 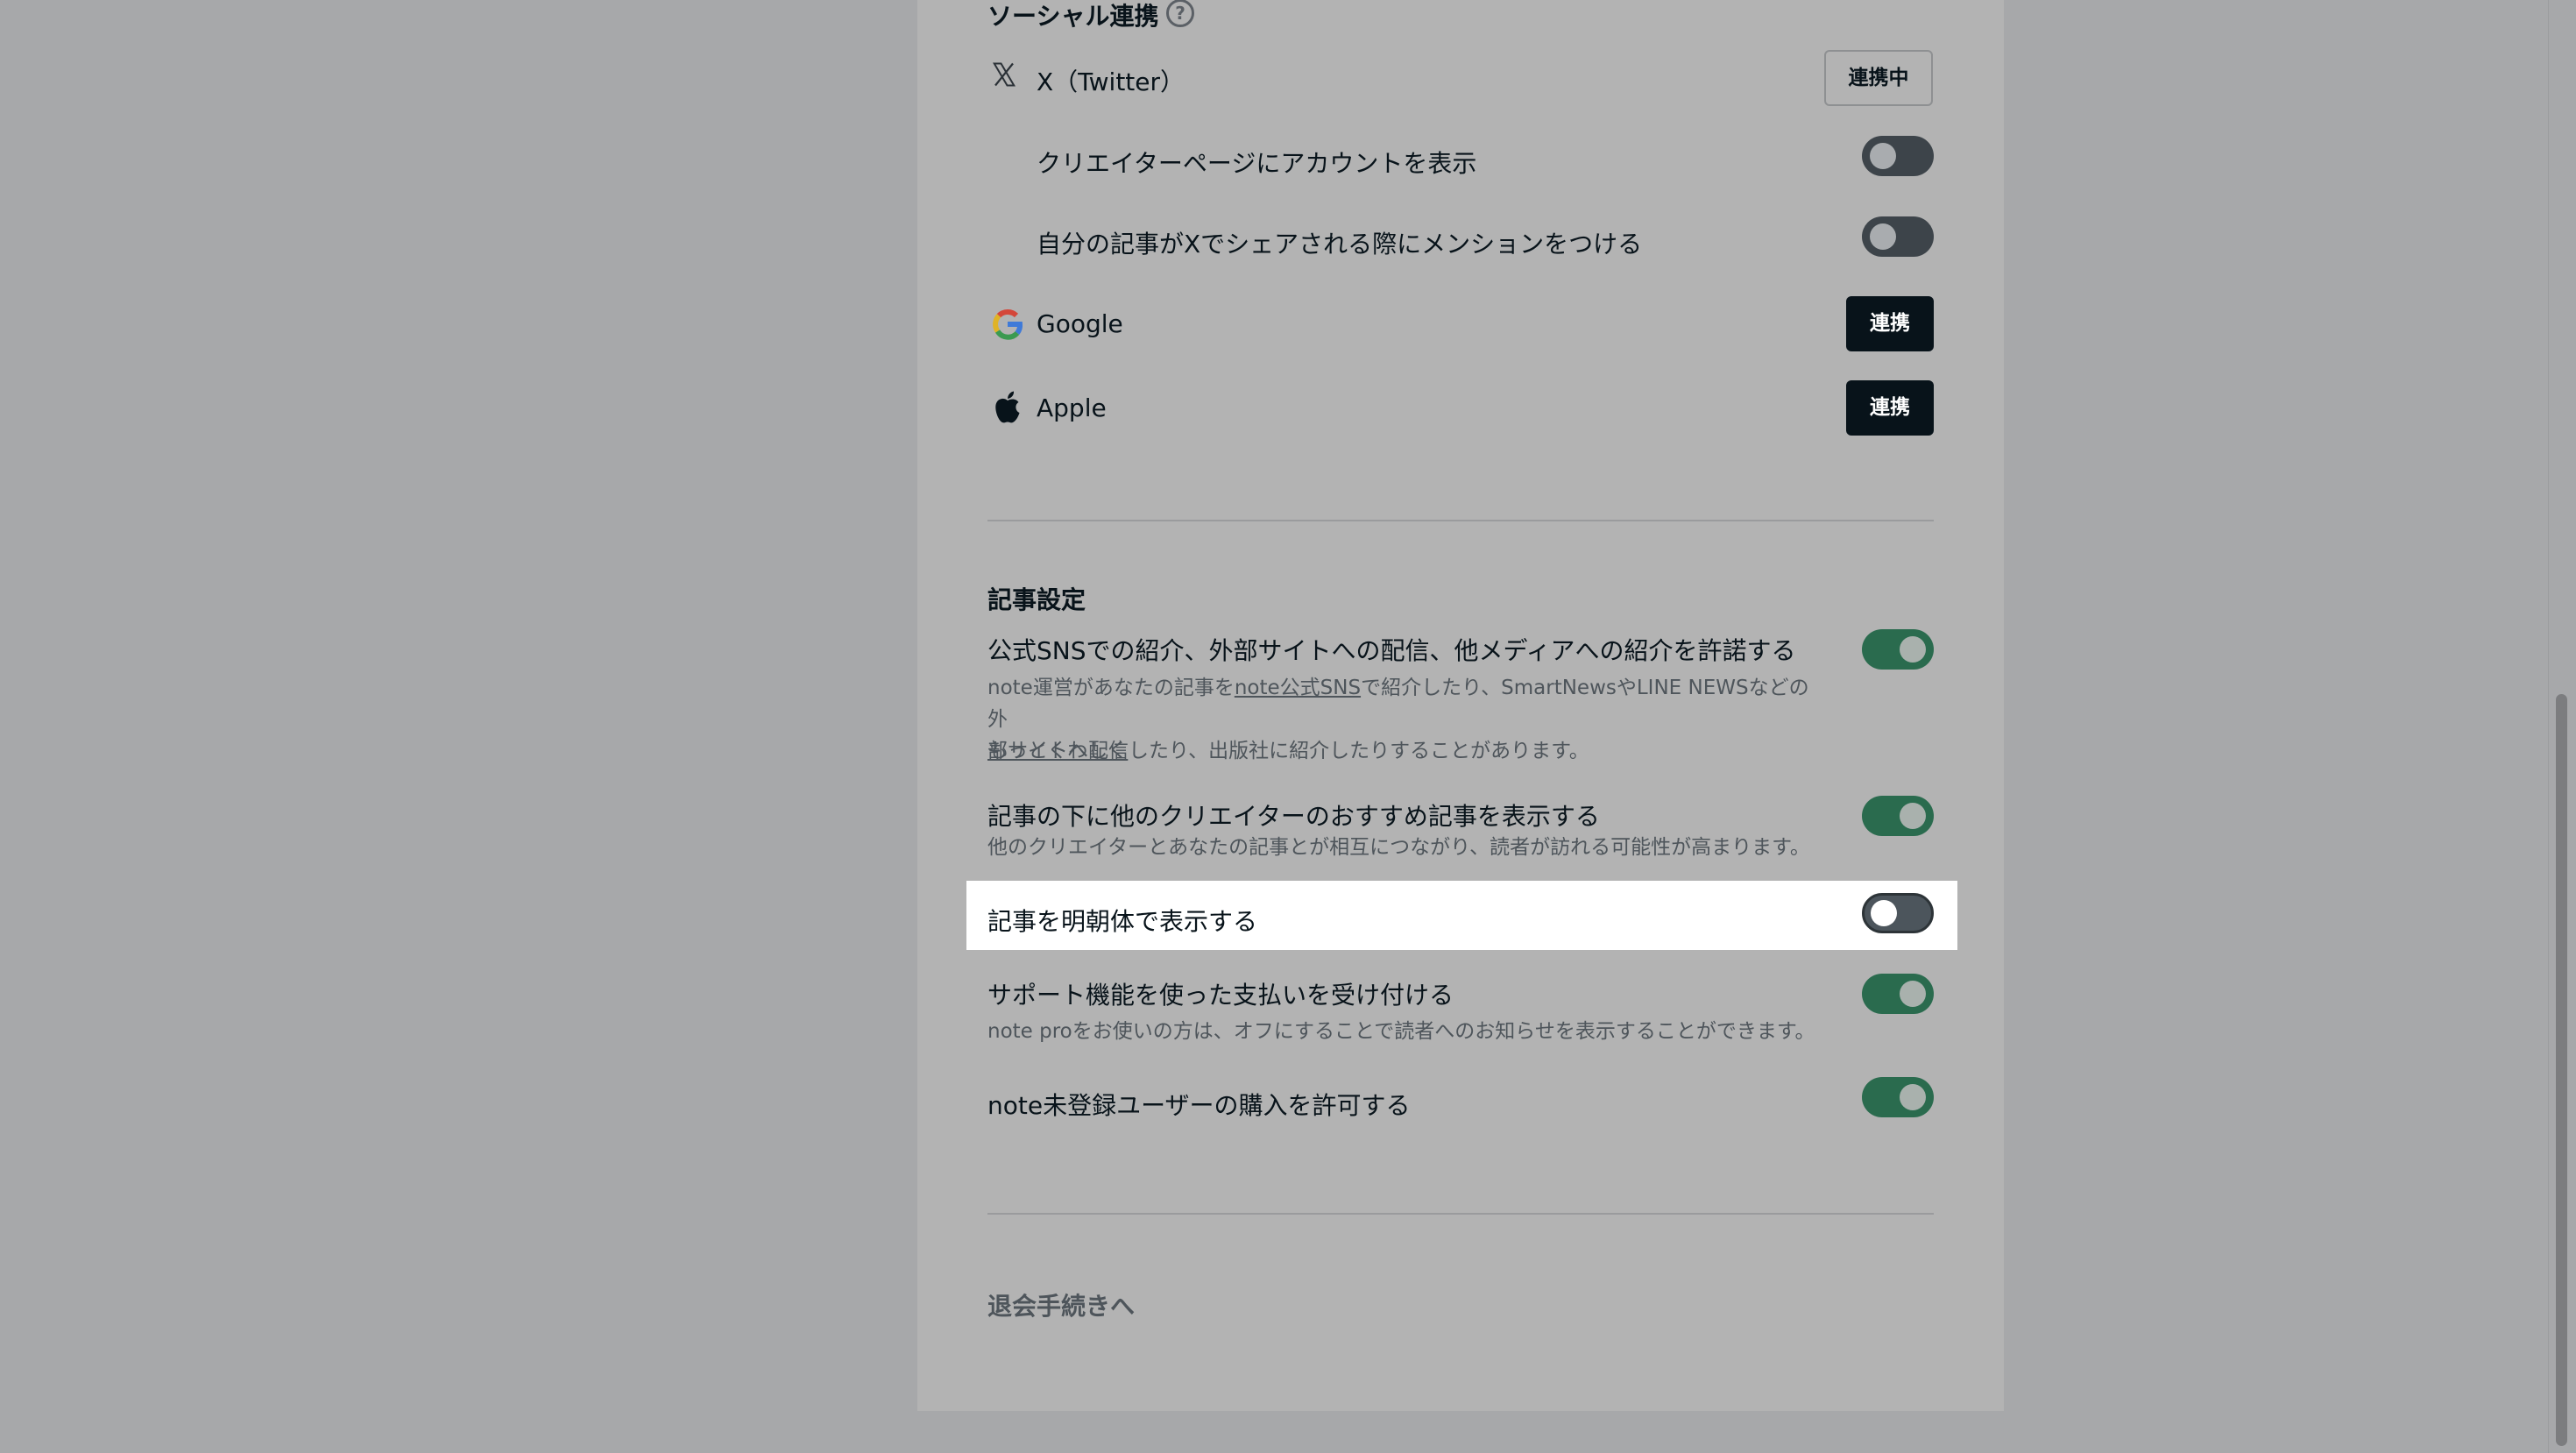 I want to click on apple-logo-icon, so click(x=1007, y=407).